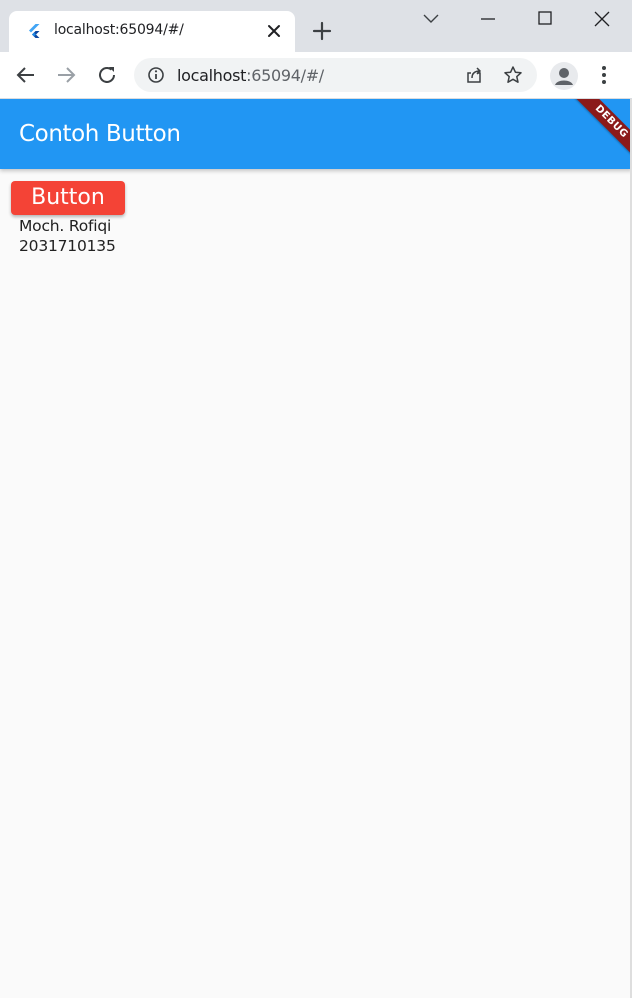  Describe the element at coordinates (335, 75) in the screenshot. I see `address-bar: localhost:65094/#/` at that location.